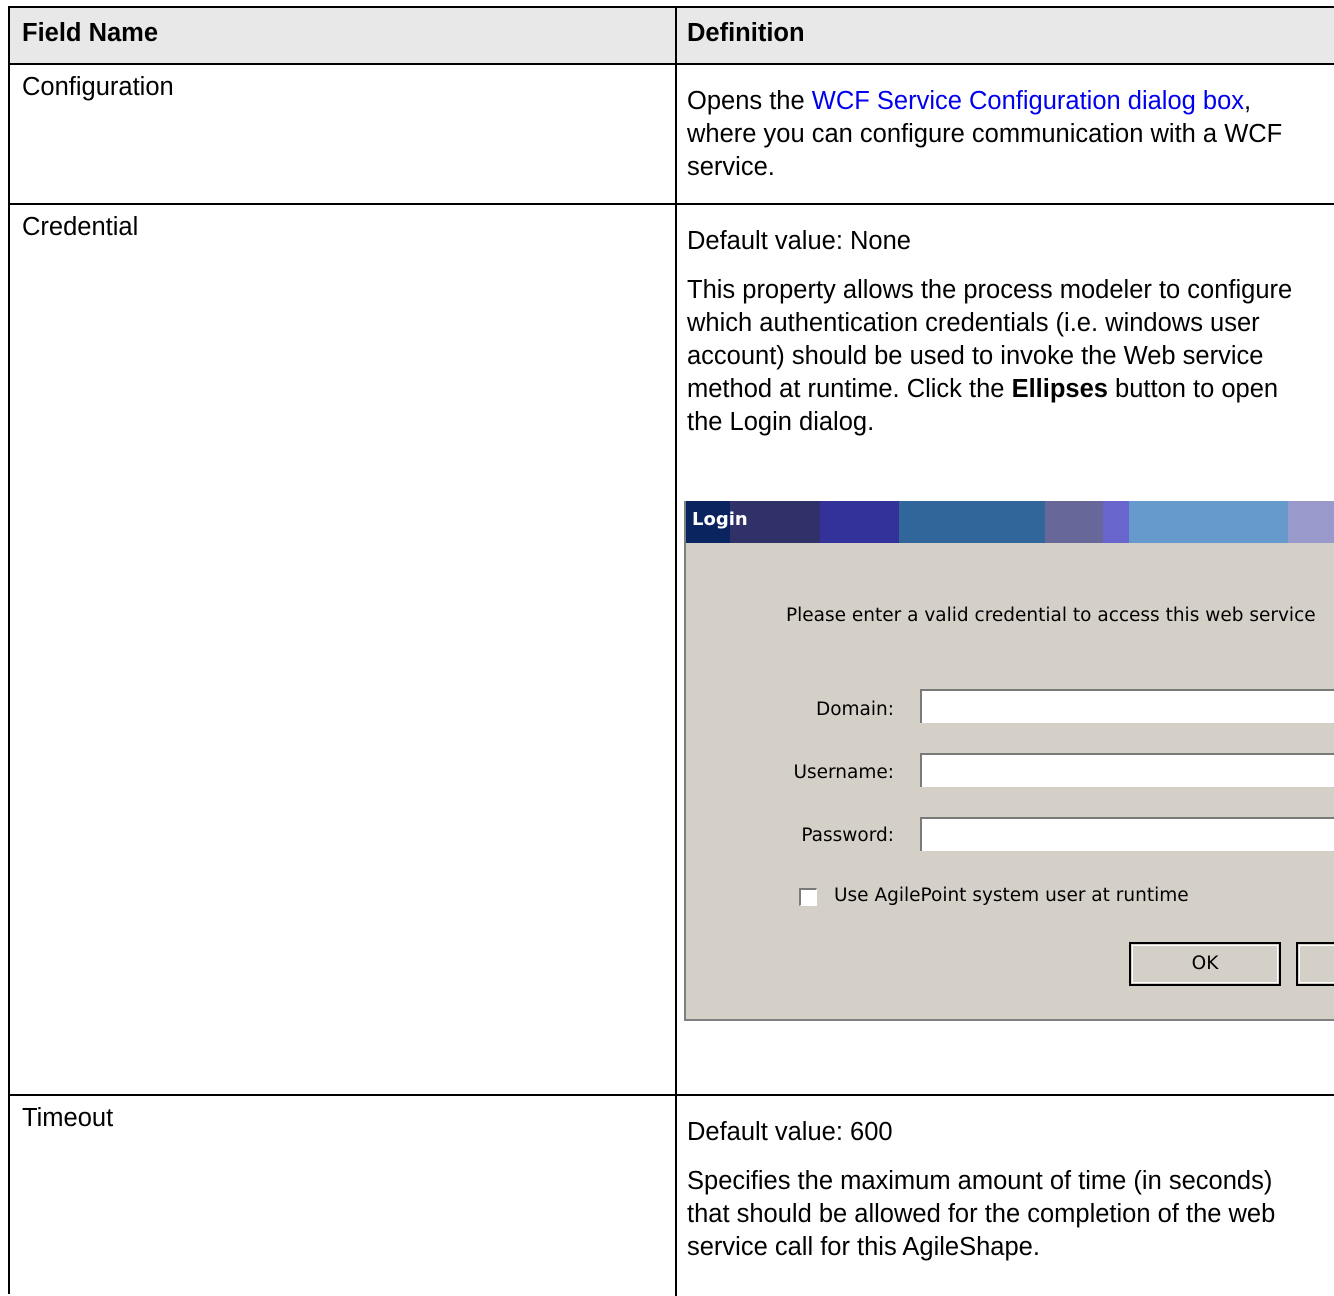 This screenshot has width=1334, height=1296. Describe the element at coordinates (720, 519) in the screenshot. I see `login-title: Login` at that location.